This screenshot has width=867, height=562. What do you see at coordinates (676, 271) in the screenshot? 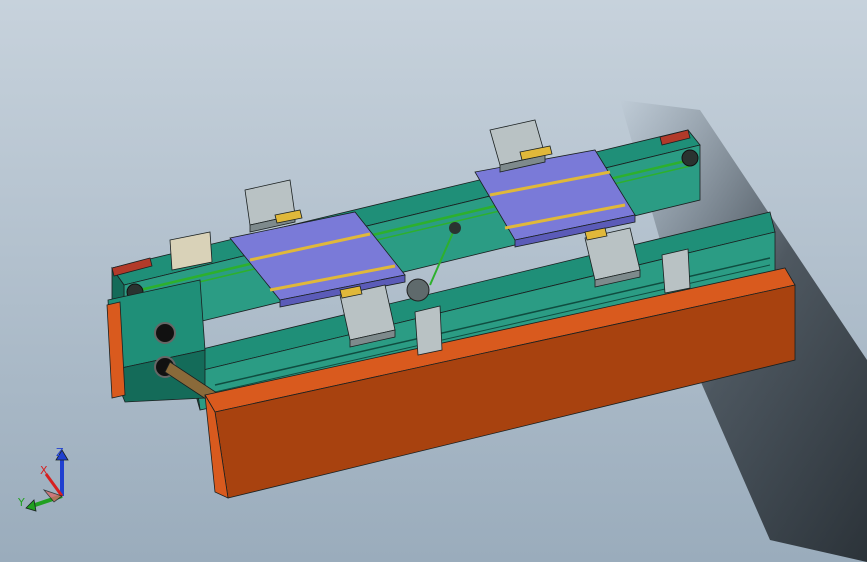
I see `sensor-bracket-right` at bounding box center [676, 271].